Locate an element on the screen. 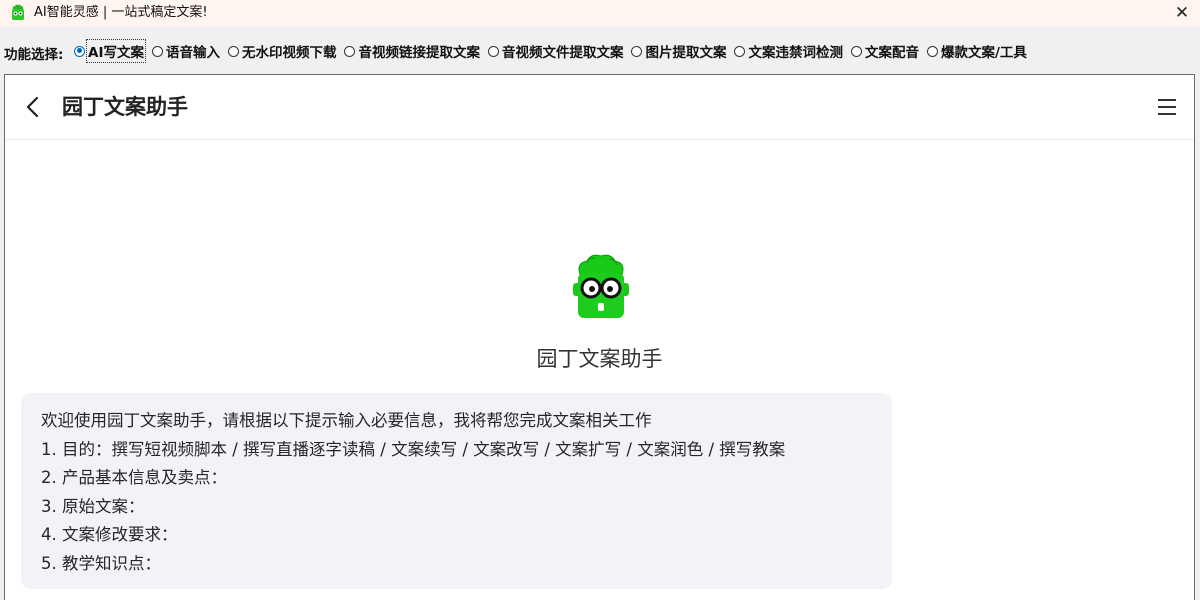  close-window-button: ✕ is located at coordinates (1182, 13).